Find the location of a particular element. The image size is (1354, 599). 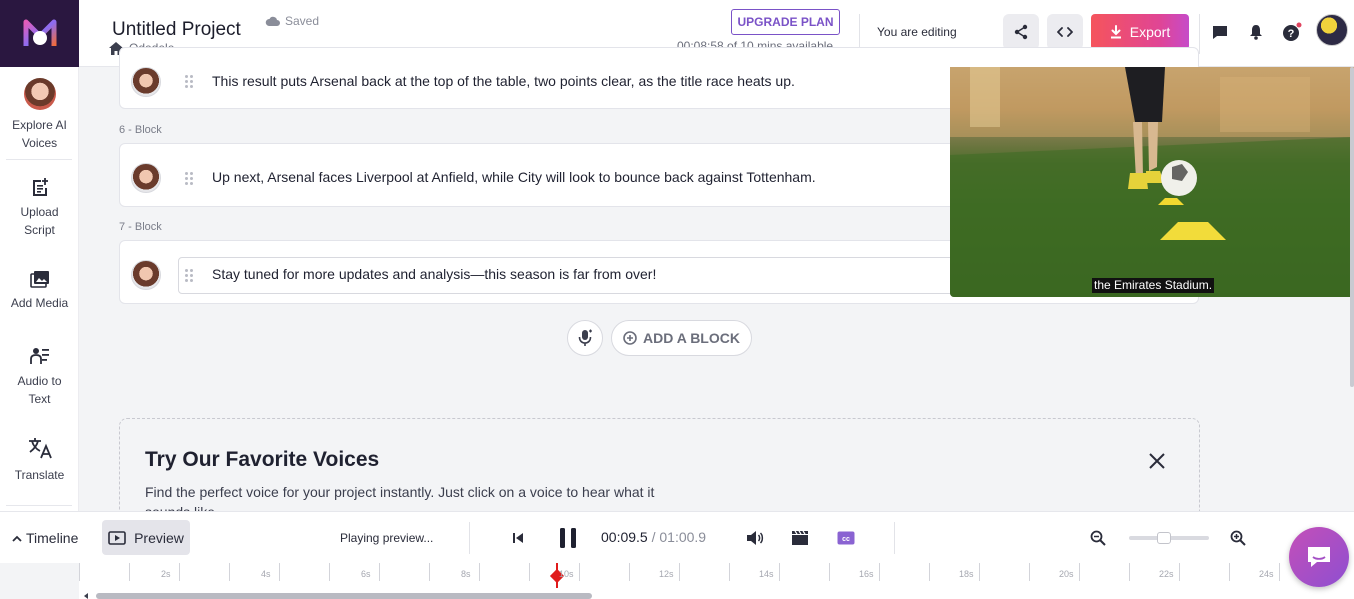

share-button is located at coordinates (1021, 32).